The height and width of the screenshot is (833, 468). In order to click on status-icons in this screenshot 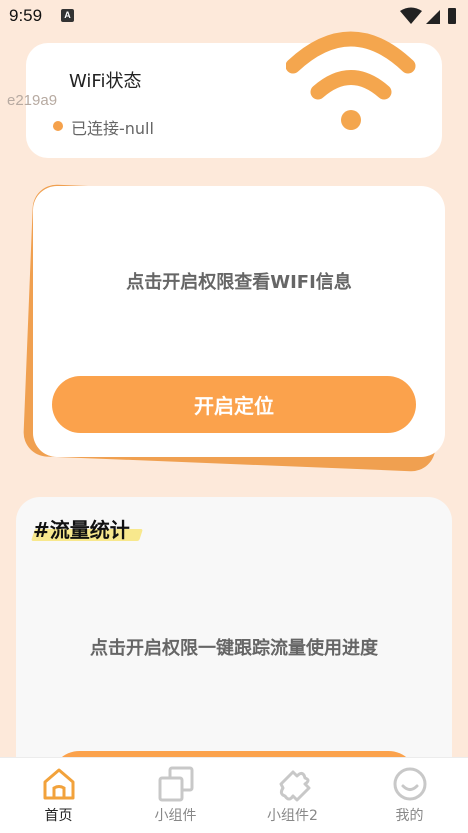, I will do `click(428, 15)`.